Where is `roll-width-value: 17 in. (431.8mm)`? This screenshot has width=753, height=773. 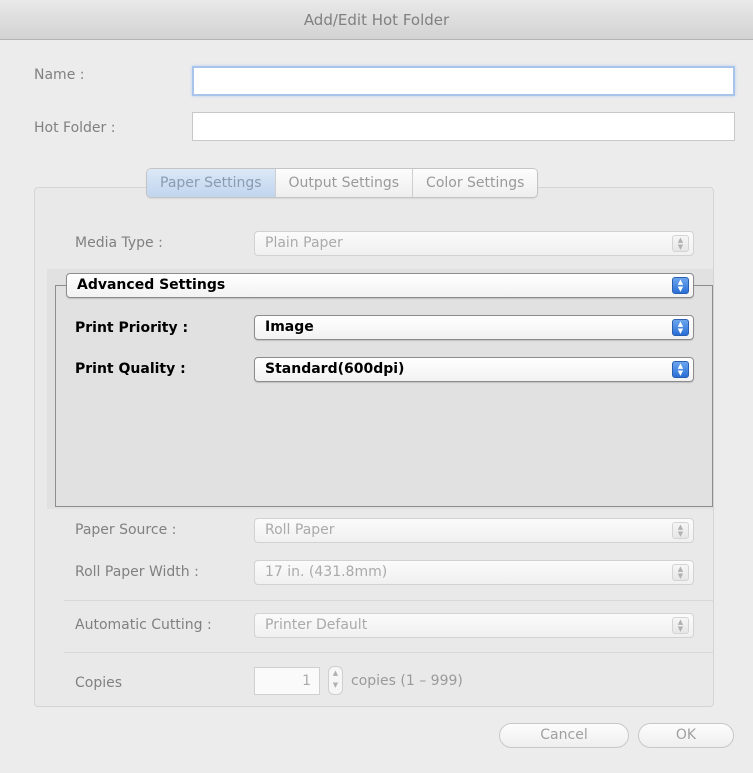
roll-width-value: 17 in. (431.8mm) is located at coordinates (326, 572).